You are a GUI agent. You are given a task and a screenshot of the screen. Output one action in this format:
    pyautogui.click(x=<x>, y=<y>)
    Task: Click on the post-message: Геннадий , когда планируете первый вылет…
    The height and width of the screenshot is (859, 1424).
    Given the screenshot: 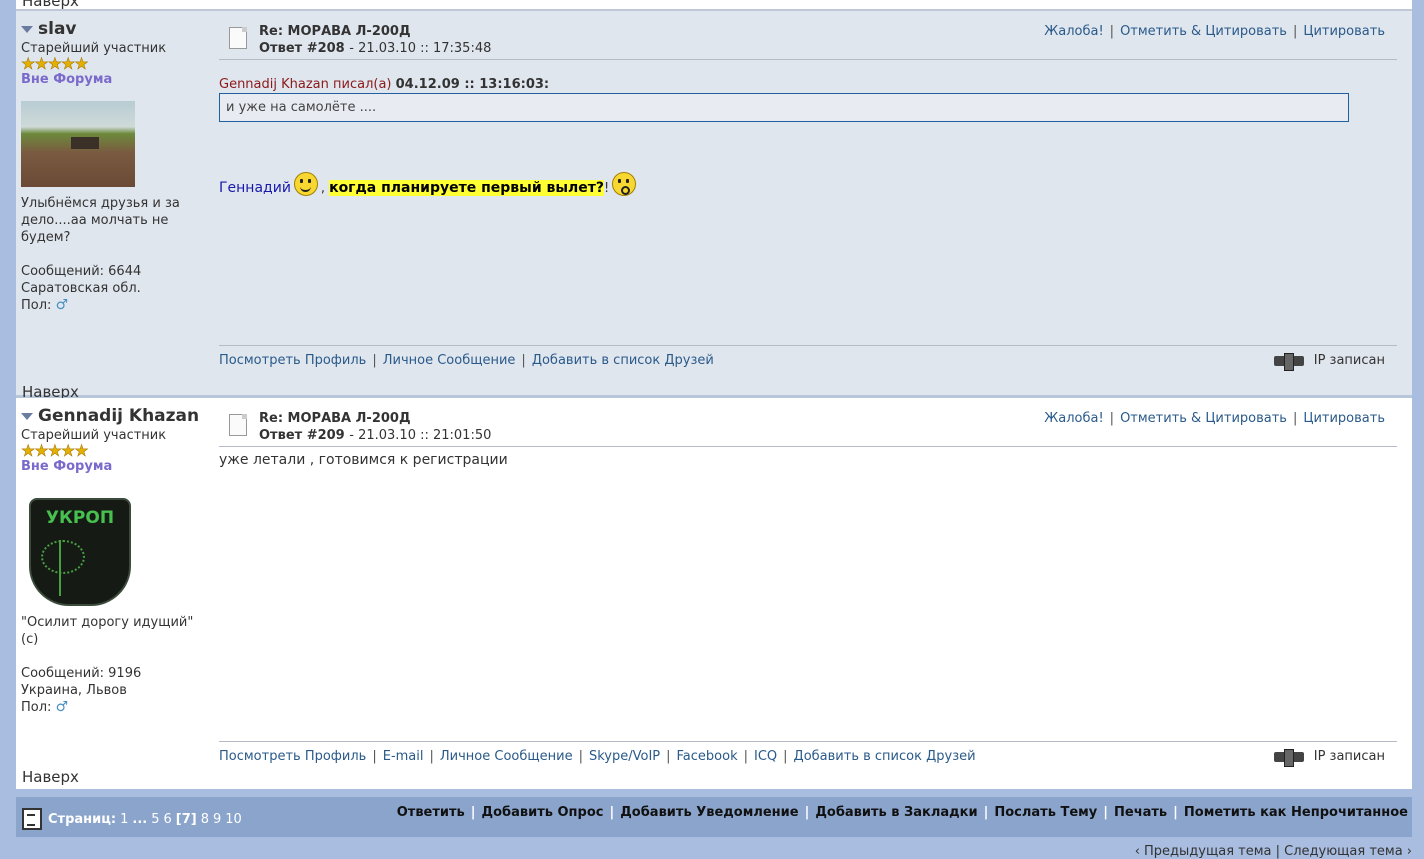 What is the action you would take?
    pyautogui.click(x=808, y=184)
    